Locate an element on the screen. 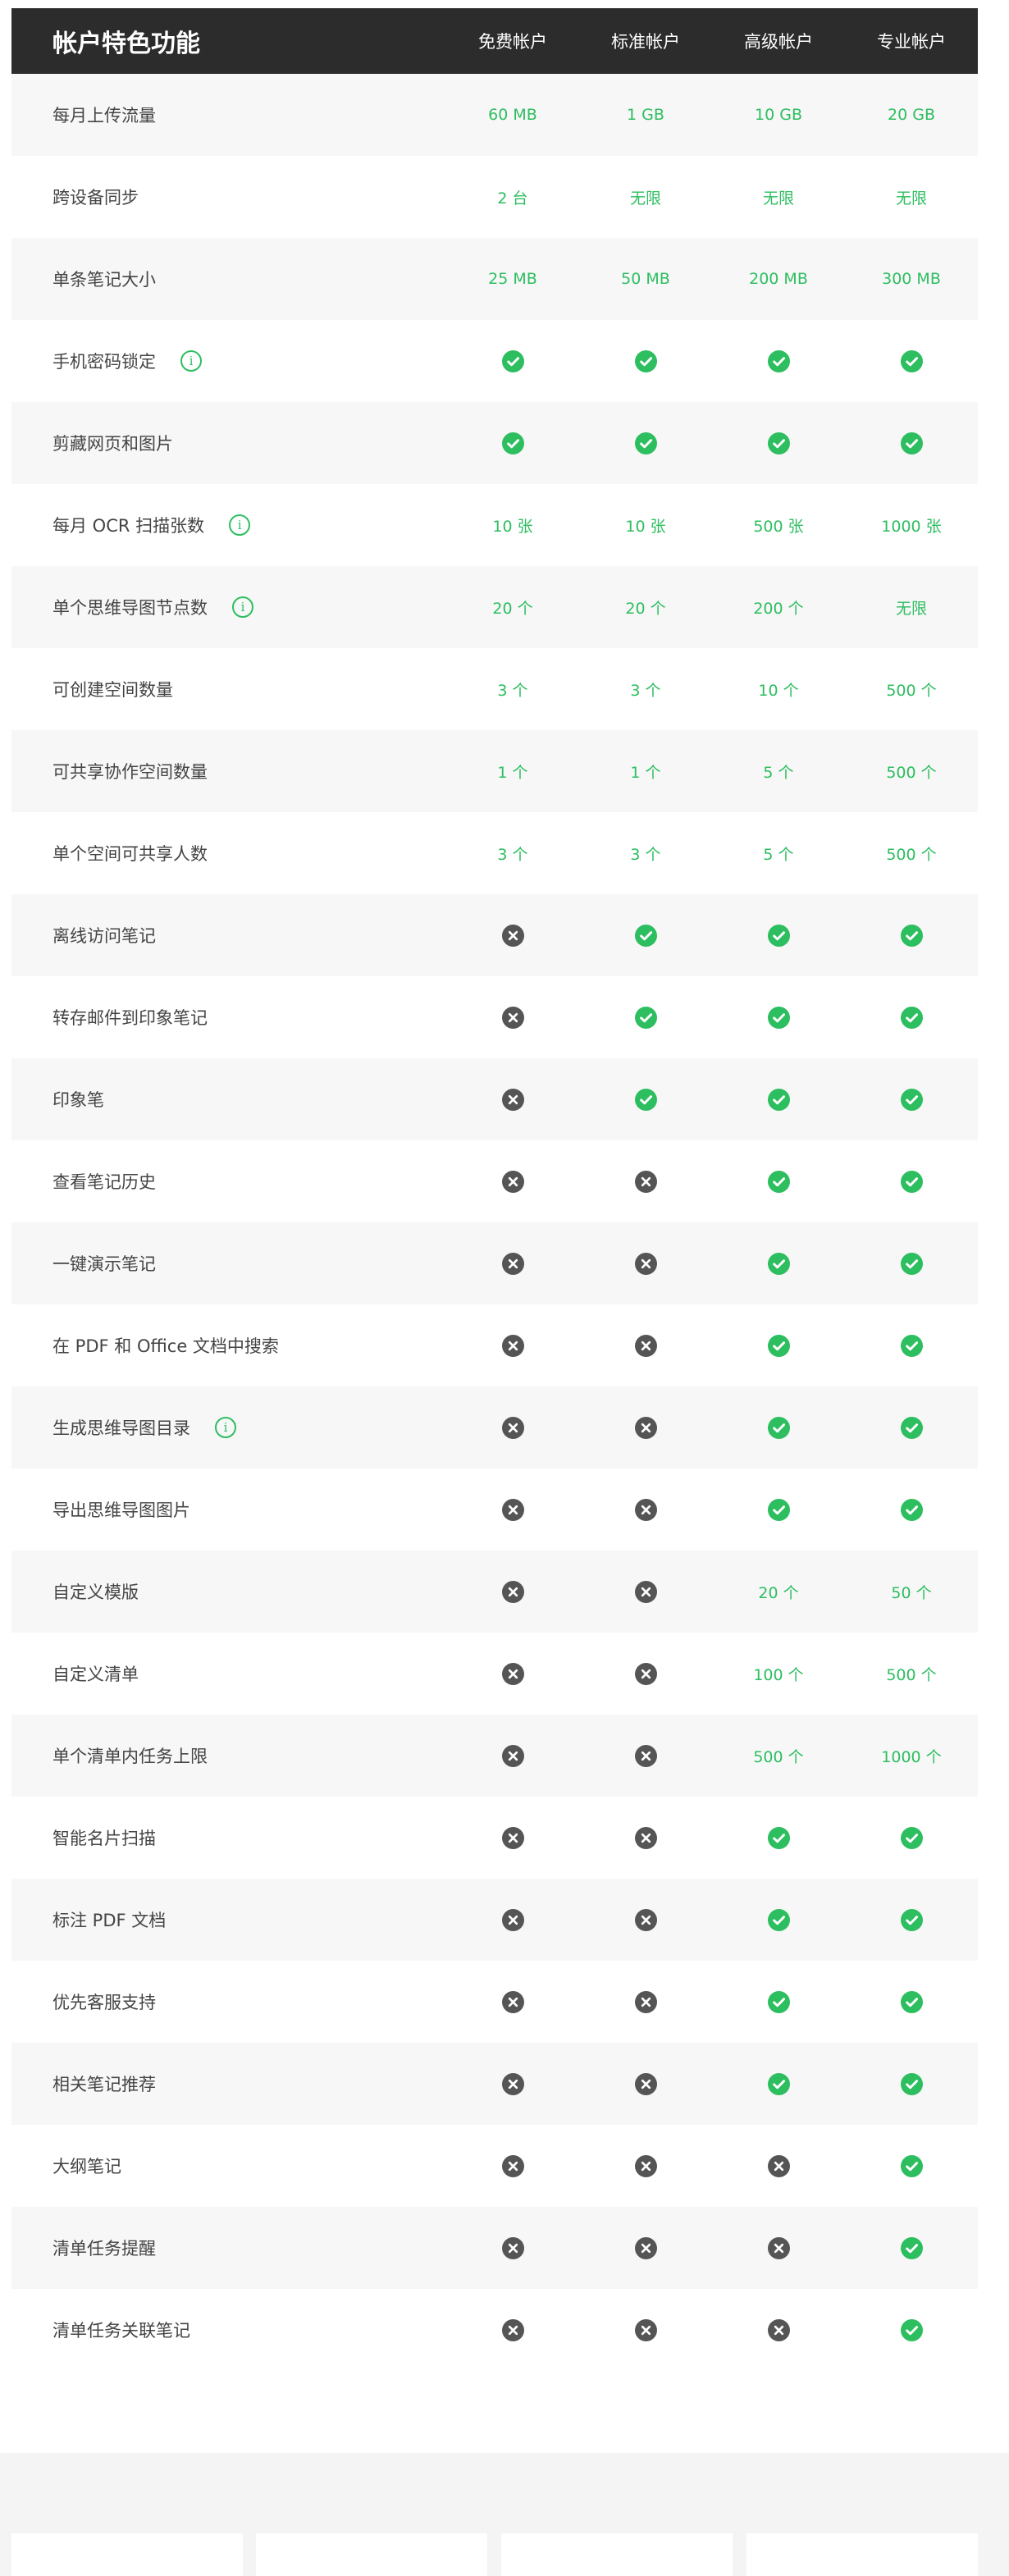  table-row: 转存邮件到印象笔记 is located at coordinates (495, 1017).